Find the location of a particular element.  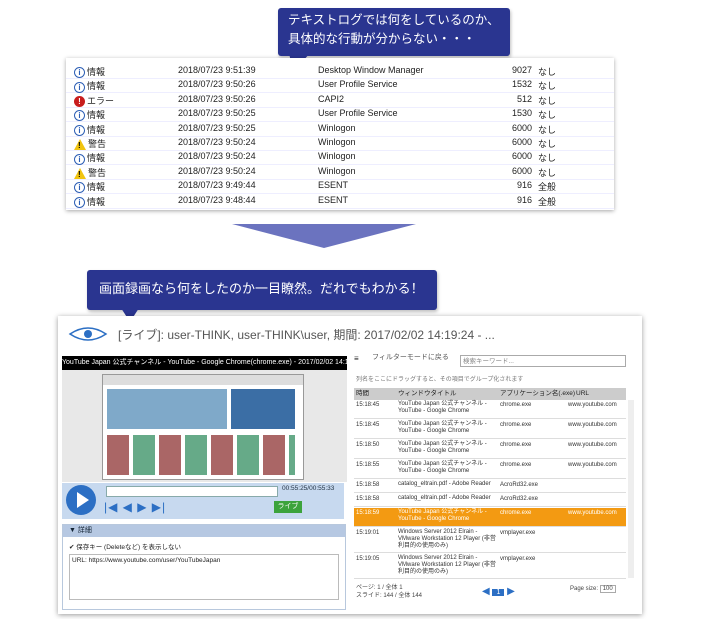

col-time: 時間 is located at coordinates (362, 394).